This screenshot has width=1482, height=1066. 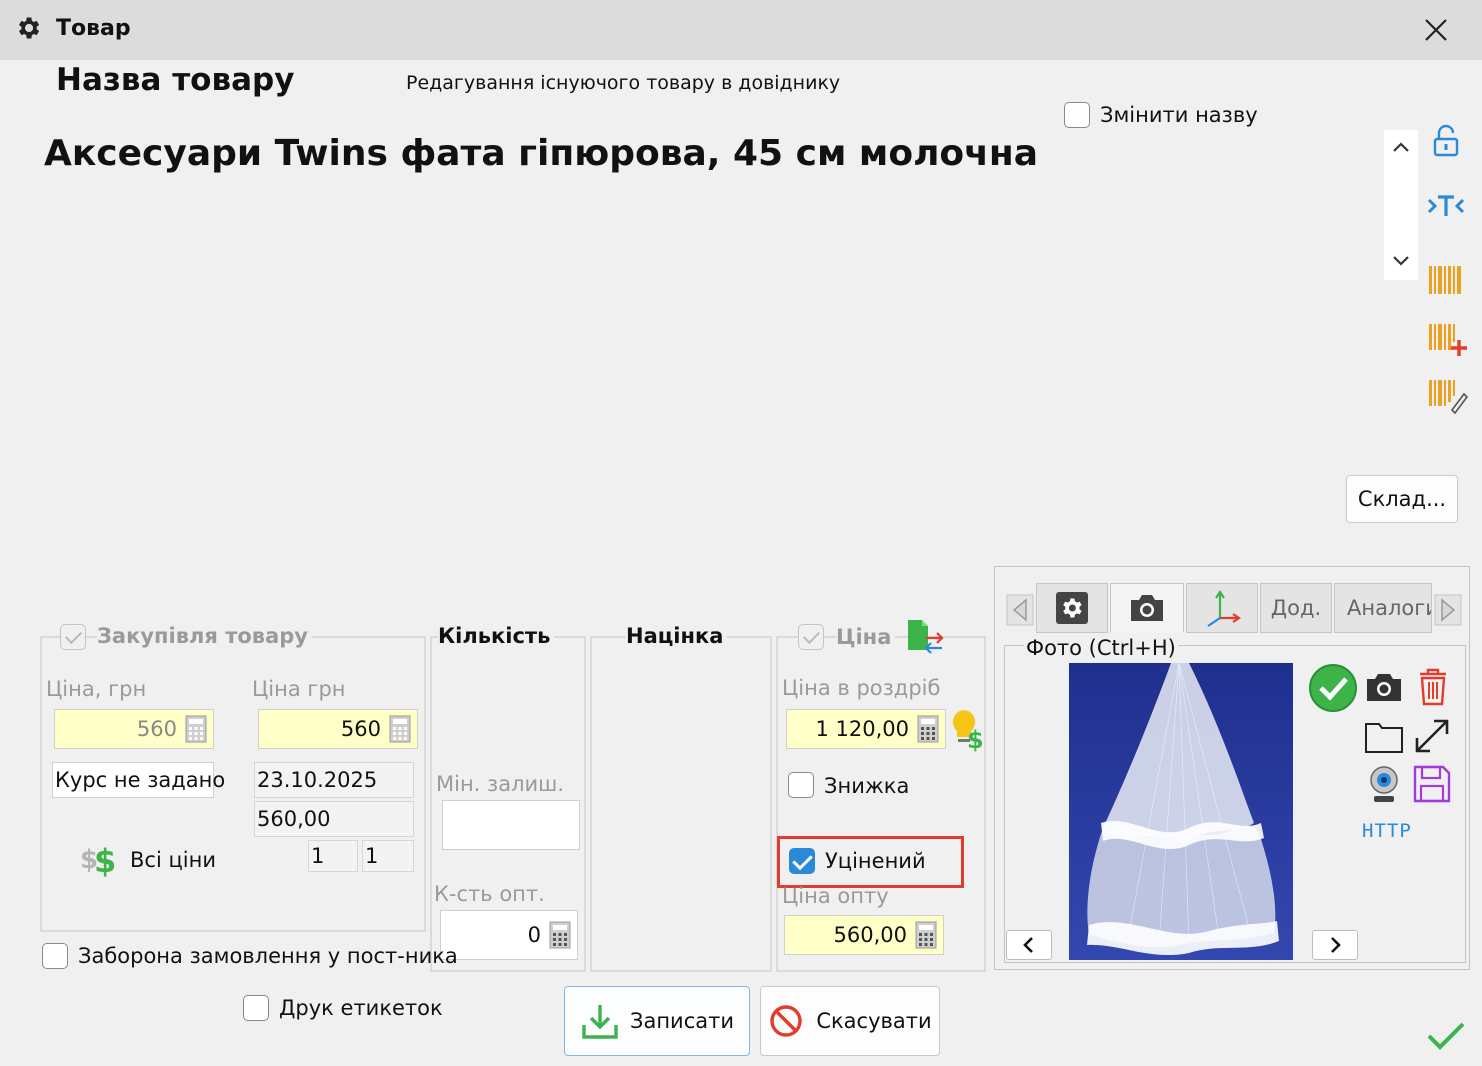 What do you see at coordinates (93, 28) in the screenshot?
I see `window-title: Товар` at bounding box center [93, 28].